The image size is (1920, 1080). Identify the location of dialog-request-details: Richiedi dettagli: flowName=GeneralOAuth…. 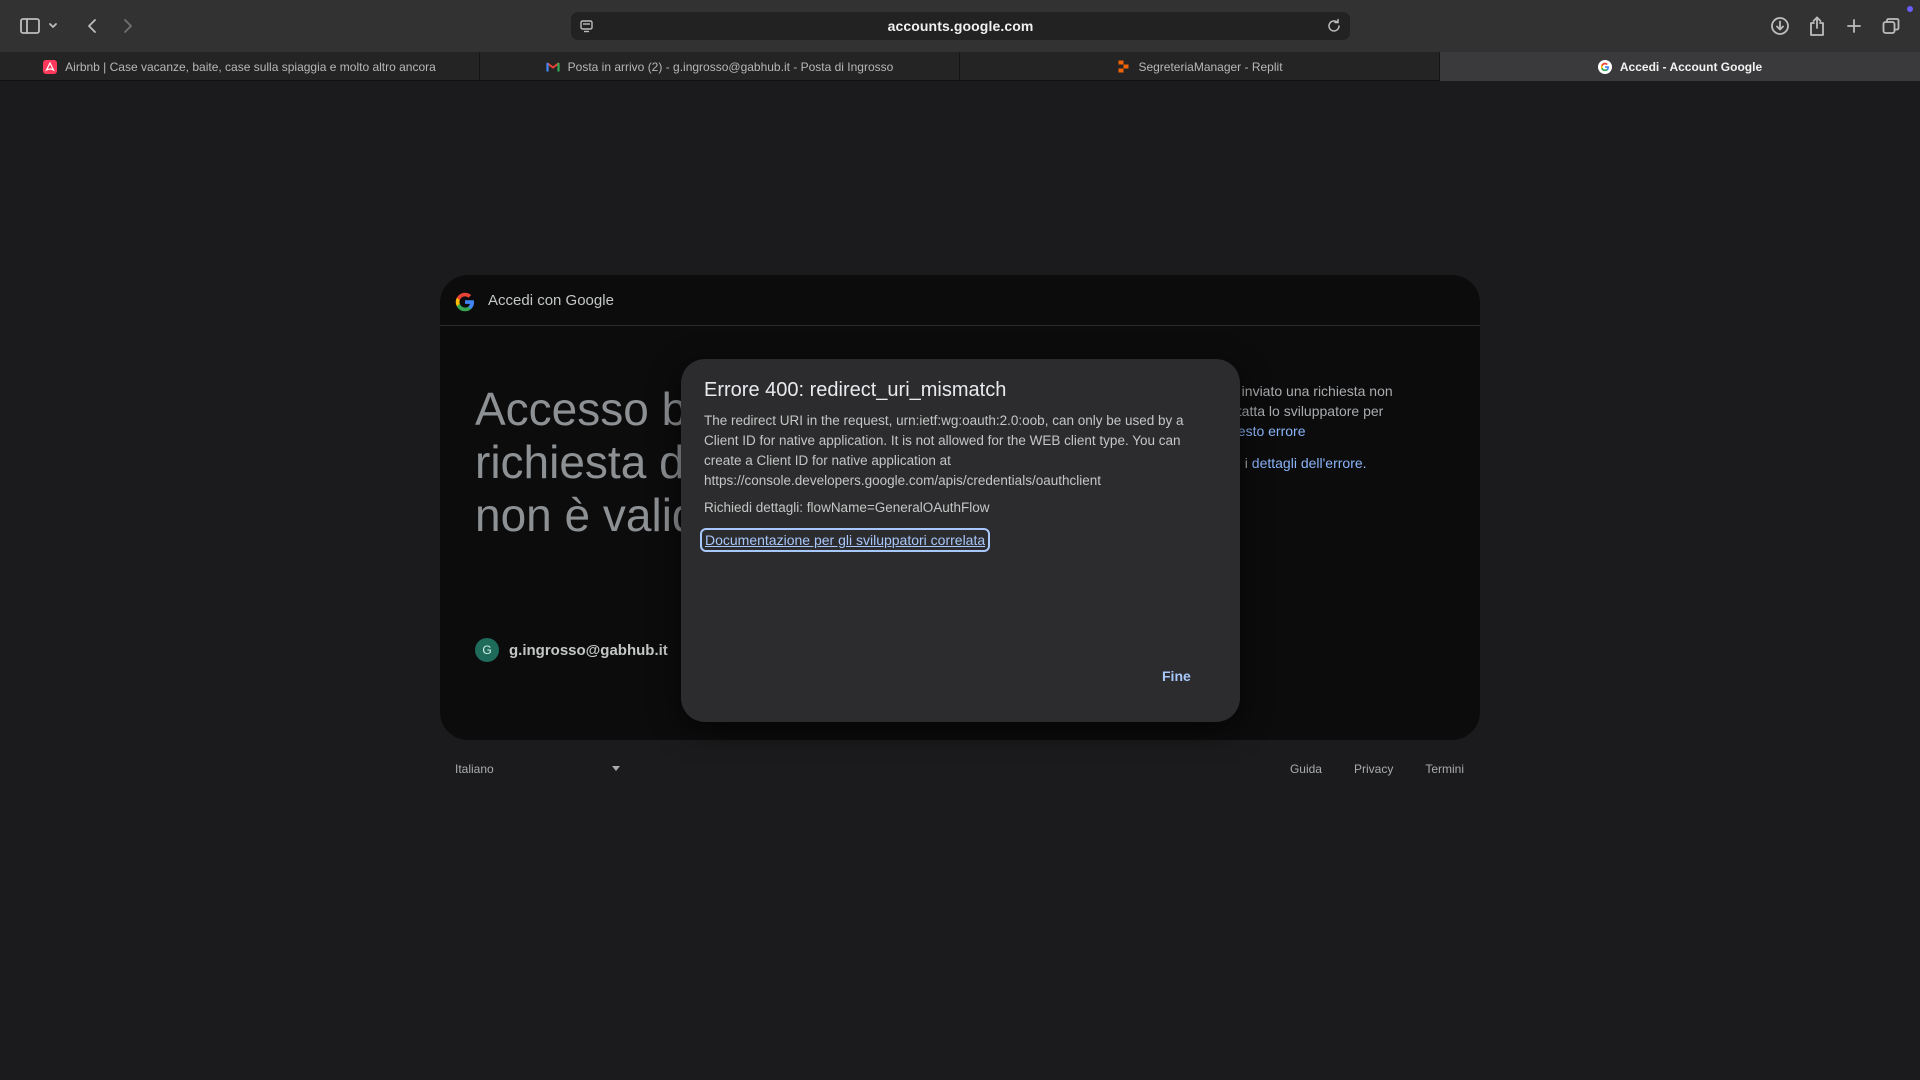
(847, 507).